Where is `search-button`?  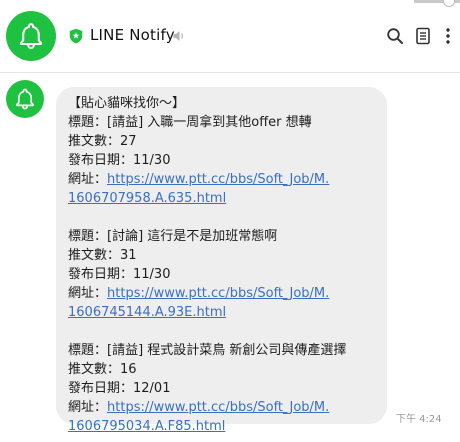
search-button is located at coordinates (395, 36).